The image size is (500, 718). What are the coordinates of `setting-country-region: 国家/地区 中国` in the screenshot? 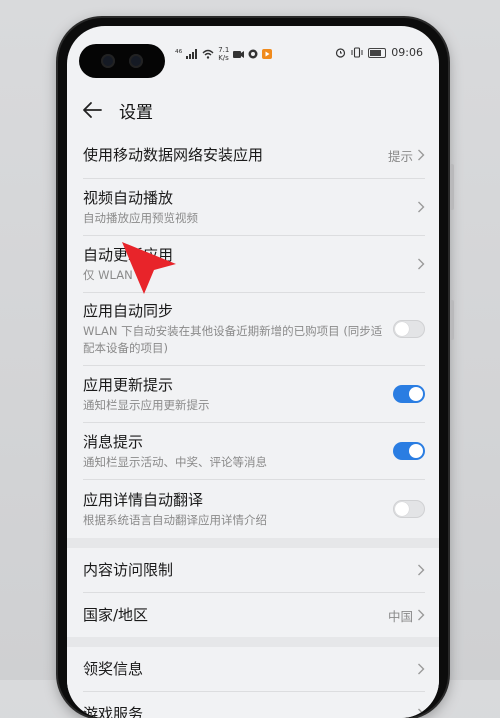 It's located at (254, 615).